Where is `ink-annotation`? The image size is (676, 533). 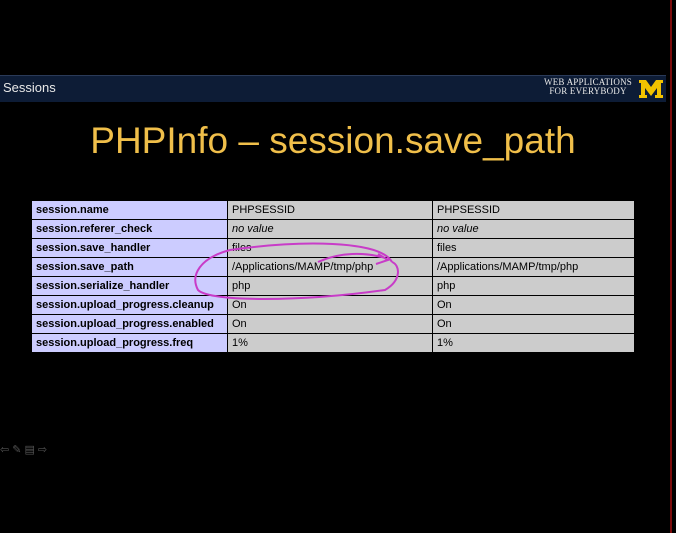
ink-annotation is located at coordinates (296, 271).